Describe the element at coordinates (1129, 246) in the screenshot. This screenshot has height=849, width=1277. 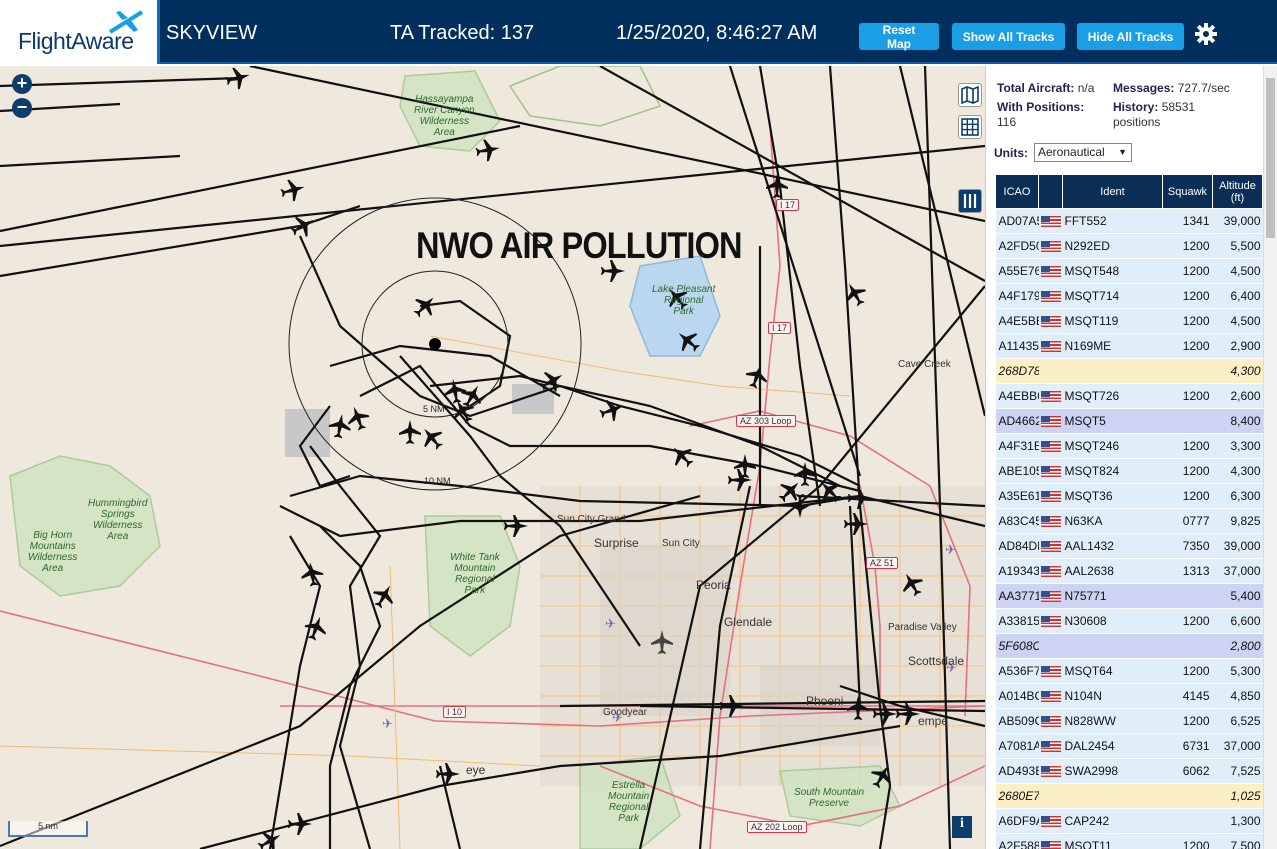
I see `table-row: A2FD50 N292ED 1200 5,500` at that location.